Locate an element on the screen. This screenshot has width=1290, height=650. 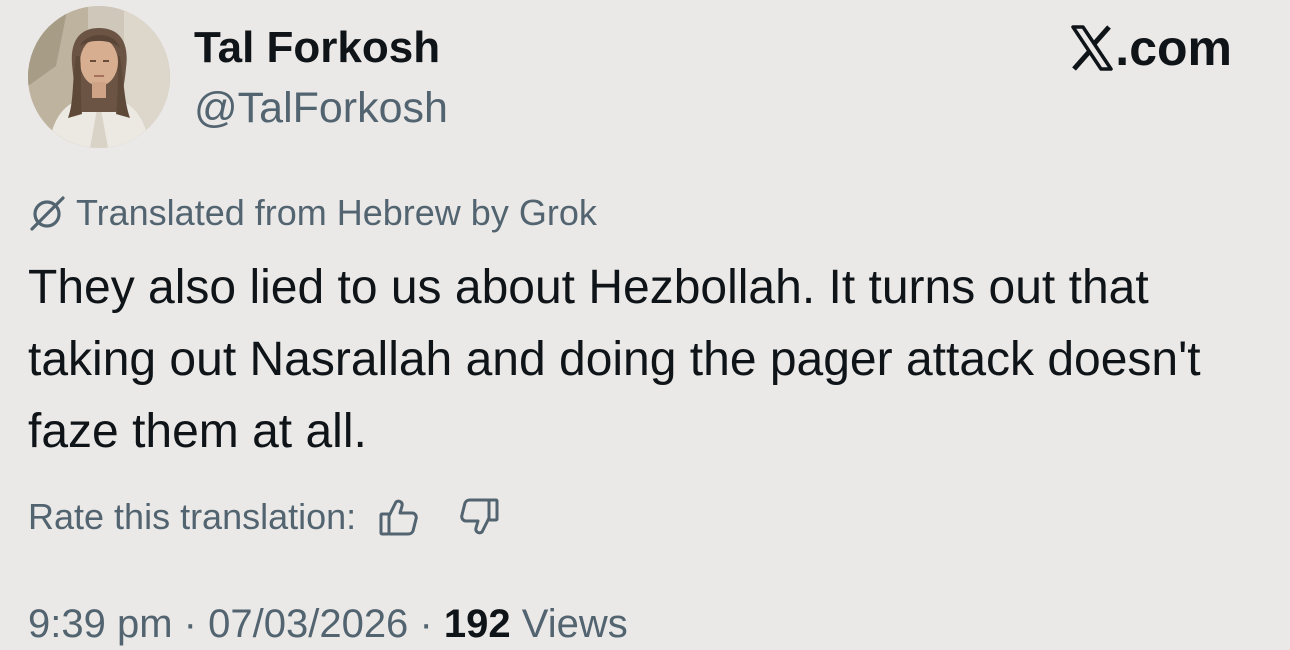
author-display-name: Tal Forkosh is located at coordinates (317, 48).